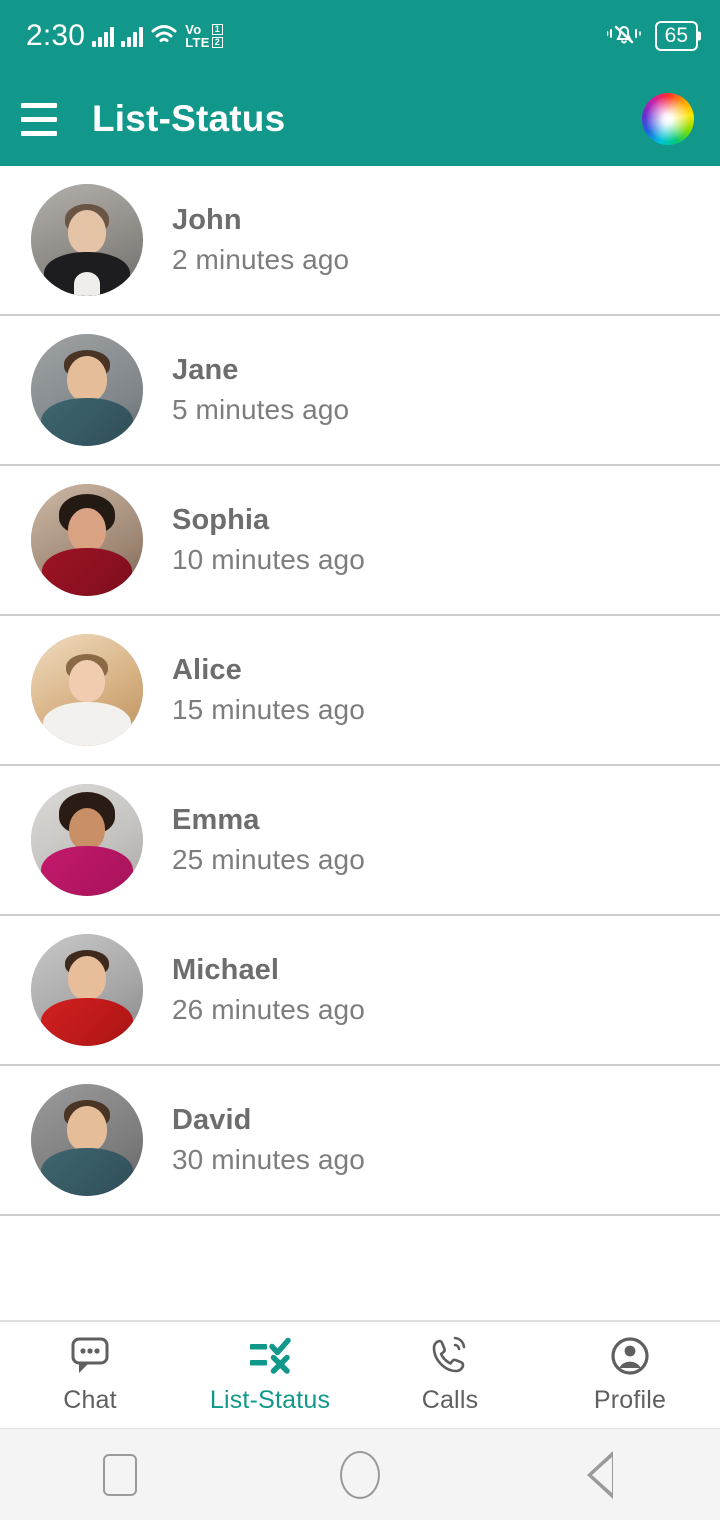 The height and width of the screenshot is (1520, 720). Describe the element at coordinates (268, 1159) in the screenshot. I see `list-item-time: 30 minutes ago` at that location.